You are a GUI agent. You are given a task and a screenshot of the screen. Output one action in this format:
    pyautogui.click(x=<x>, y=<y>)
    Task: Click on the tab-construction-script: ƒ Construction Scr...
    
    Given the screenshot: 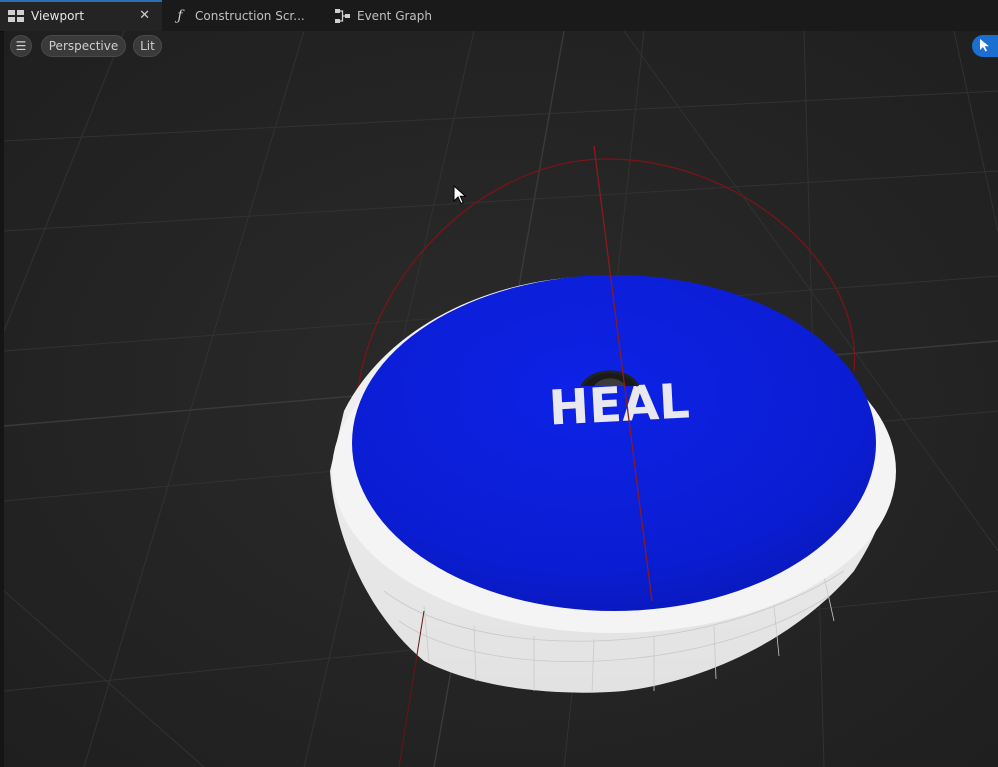 What is the action you would take?
    pyautogui.click(x=244, y=15)
    